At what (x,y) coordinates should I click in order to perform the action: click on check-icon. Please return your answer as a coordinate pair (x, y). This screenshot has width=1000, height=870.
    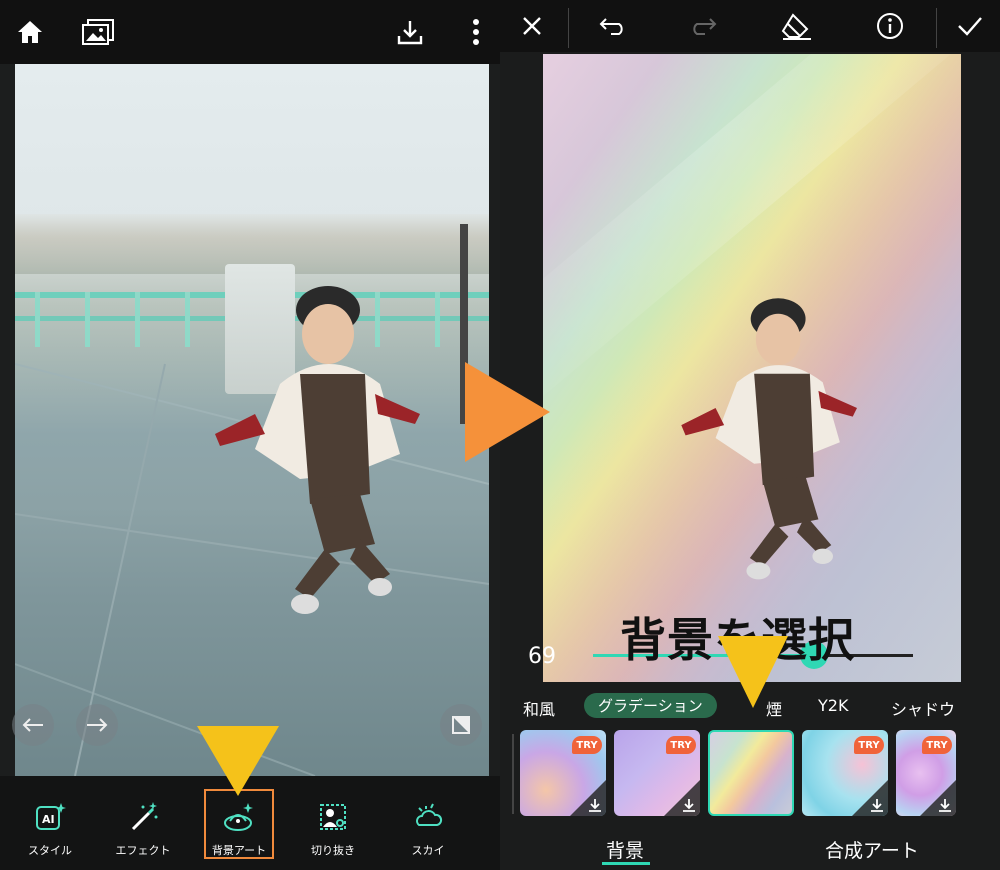
    Looking at the image, I should click on (970, 26).